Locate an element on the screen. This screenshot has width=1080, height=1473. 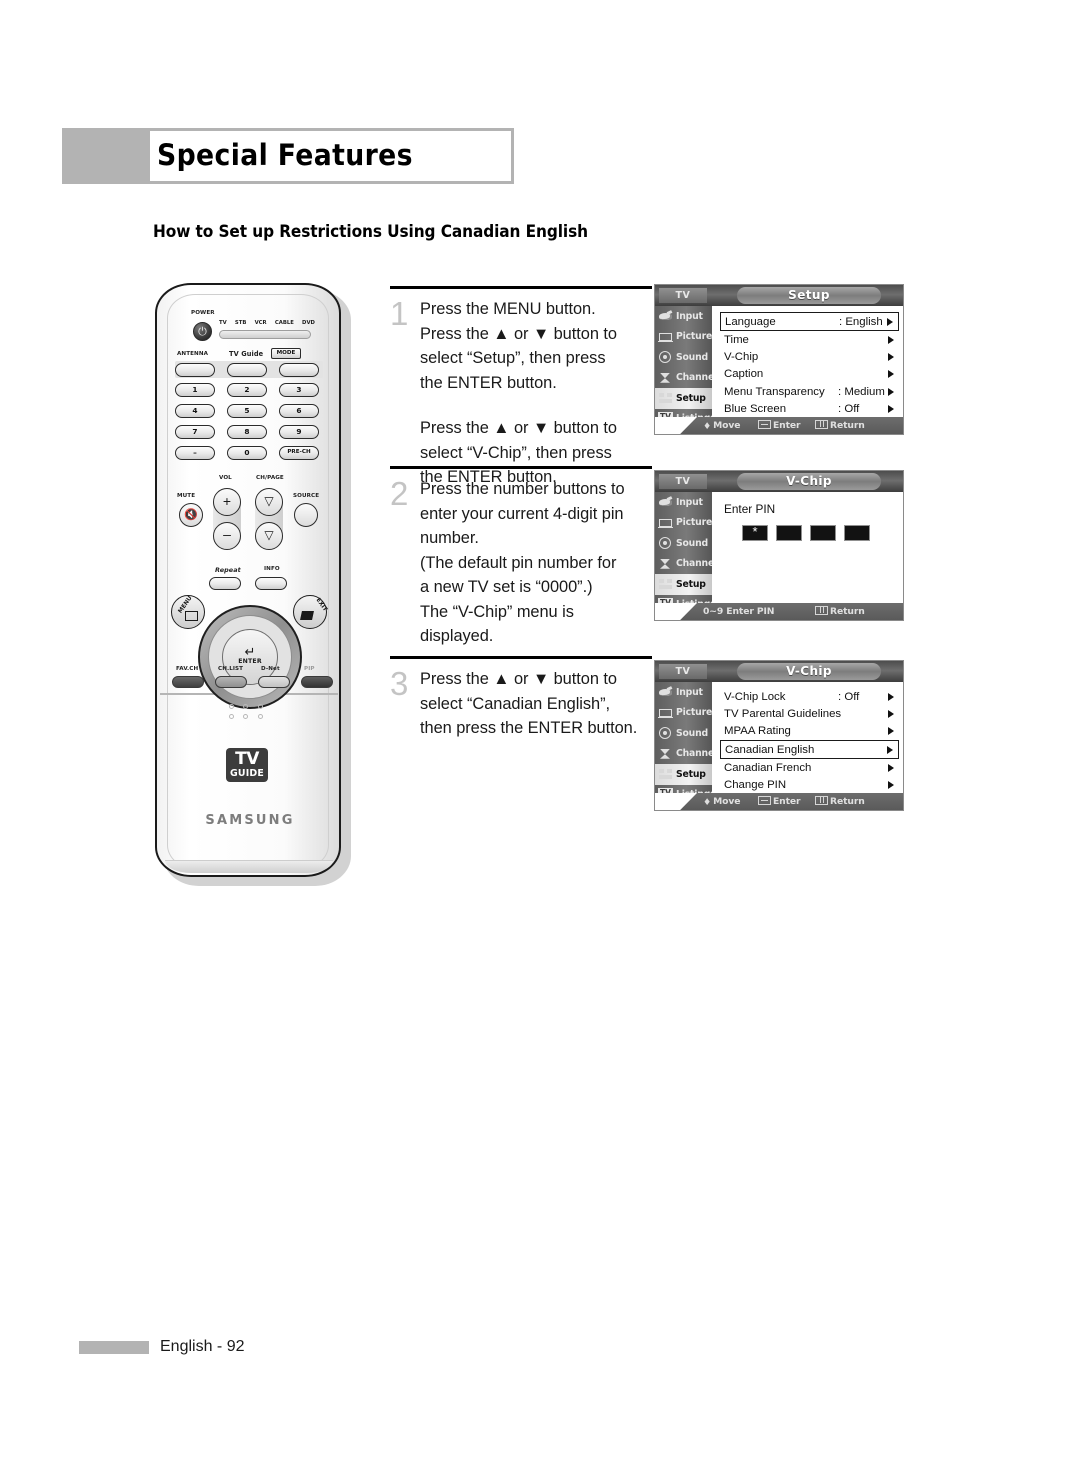
menu-row-caption: Caption is located at coordinates (809, 374).